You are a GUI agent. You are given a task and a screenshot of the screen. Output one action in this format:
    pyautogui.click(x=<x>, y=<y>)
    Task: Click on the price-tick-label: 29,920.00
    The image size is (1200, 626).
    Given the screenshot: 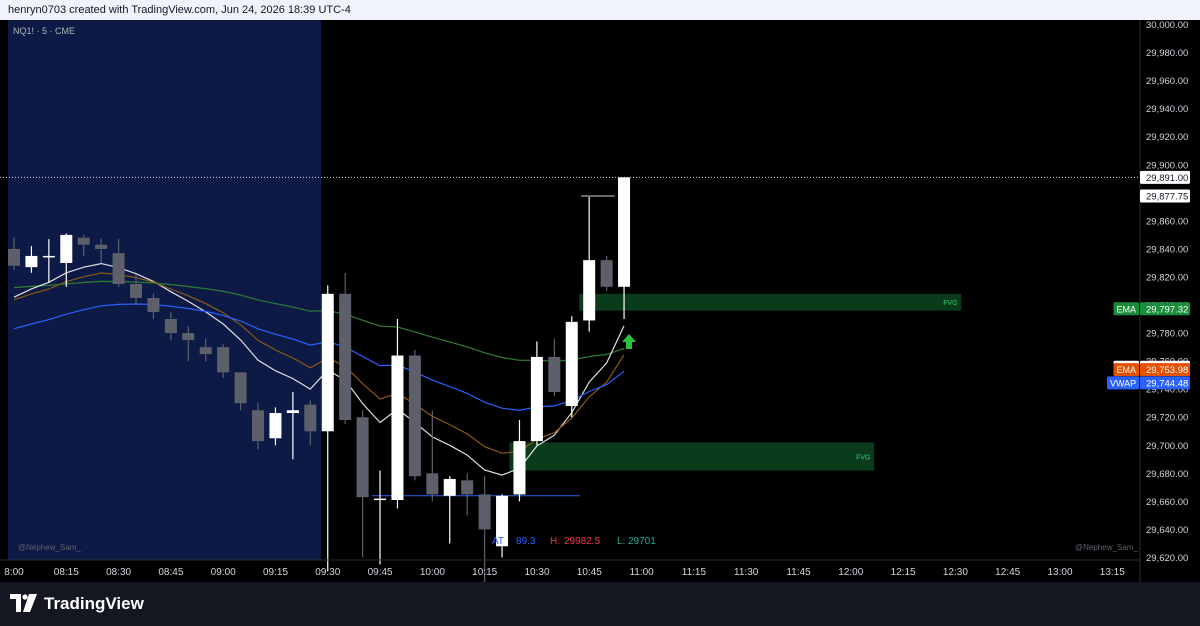 What is the action you would take?
    pyautogui.click(x=1167, y=137)
    